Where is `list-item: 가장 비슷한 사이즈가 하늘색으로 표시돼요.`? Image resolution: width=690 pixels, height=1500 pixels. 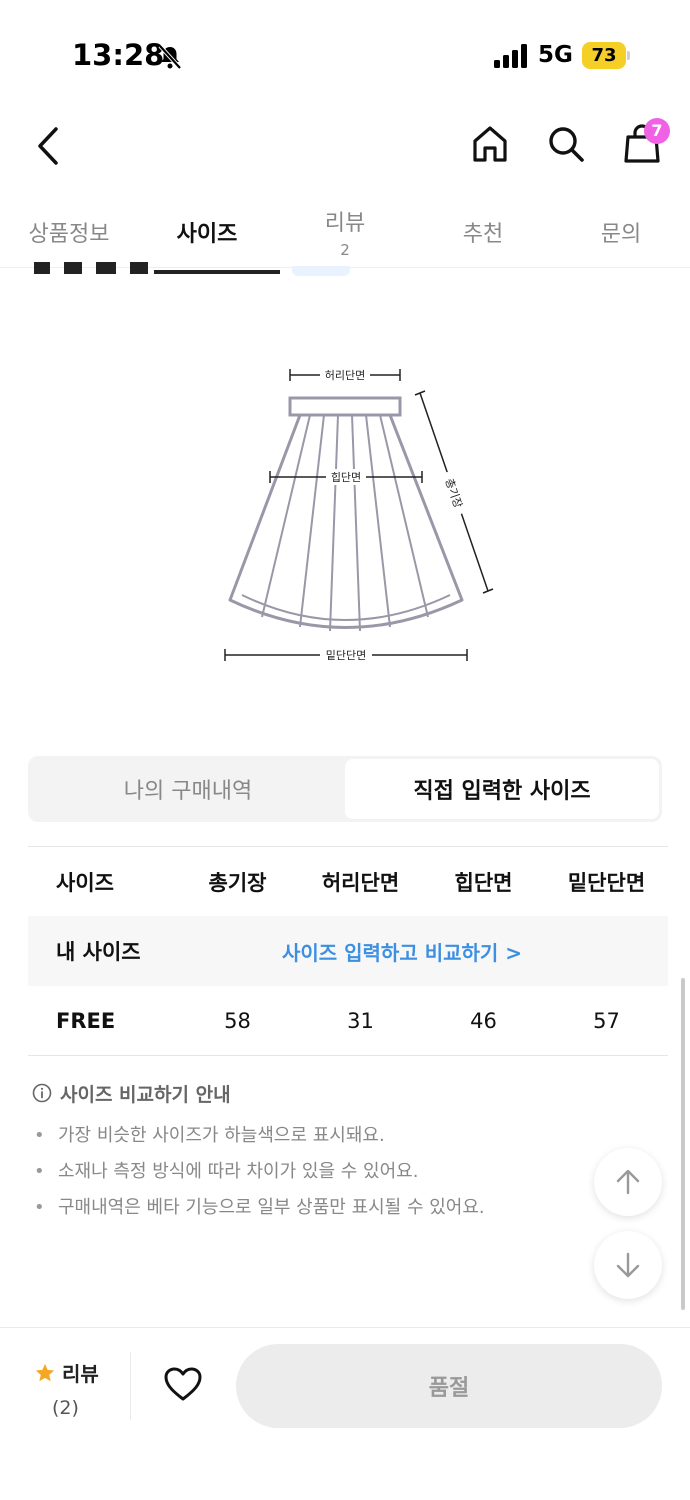 list-item: 가장 비슷한 사이즈가 하늘색으로 표시돼요. is located at coordinates (332, 1136).